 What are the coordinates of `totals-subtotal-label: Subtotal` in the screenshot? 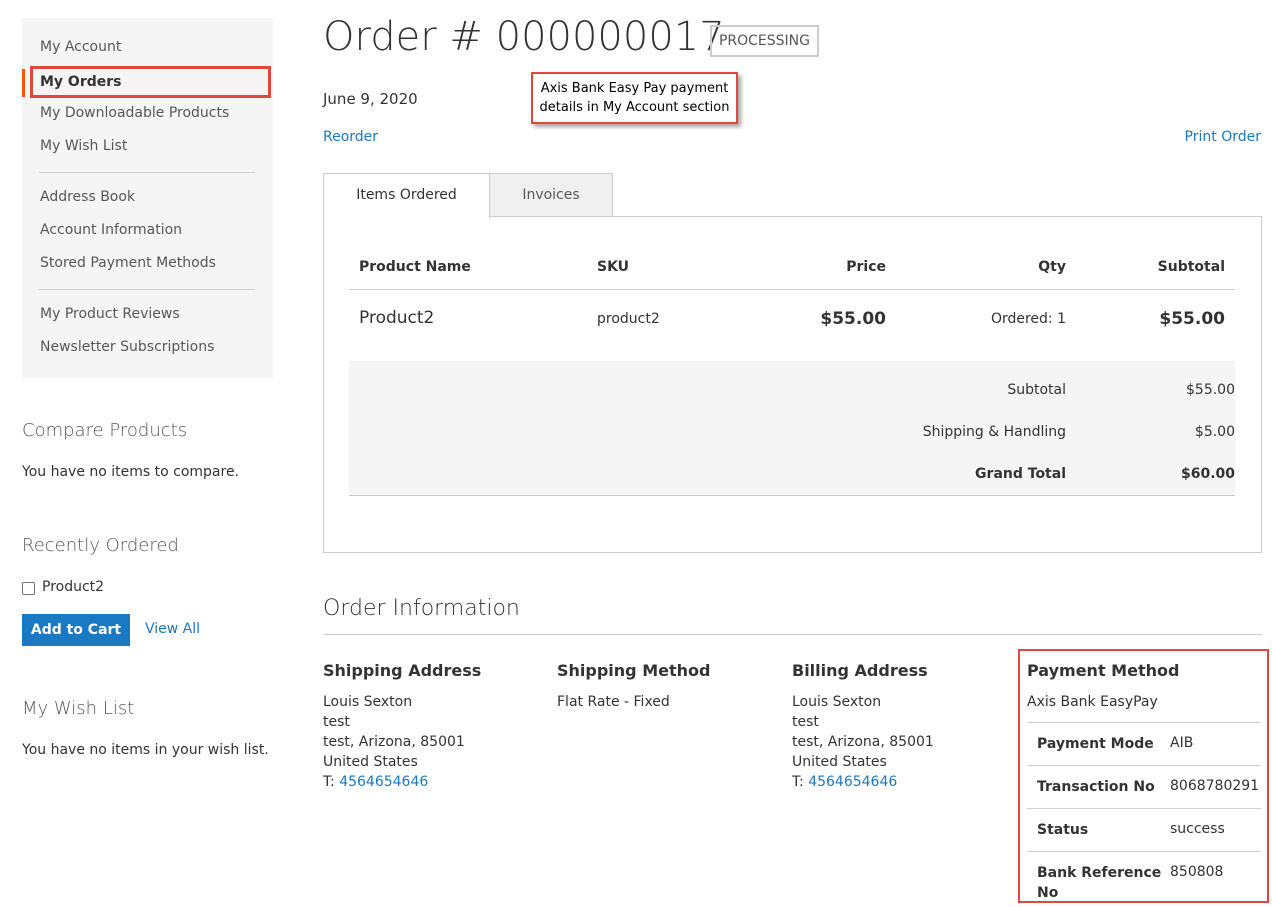 It's located at (1036, 390).